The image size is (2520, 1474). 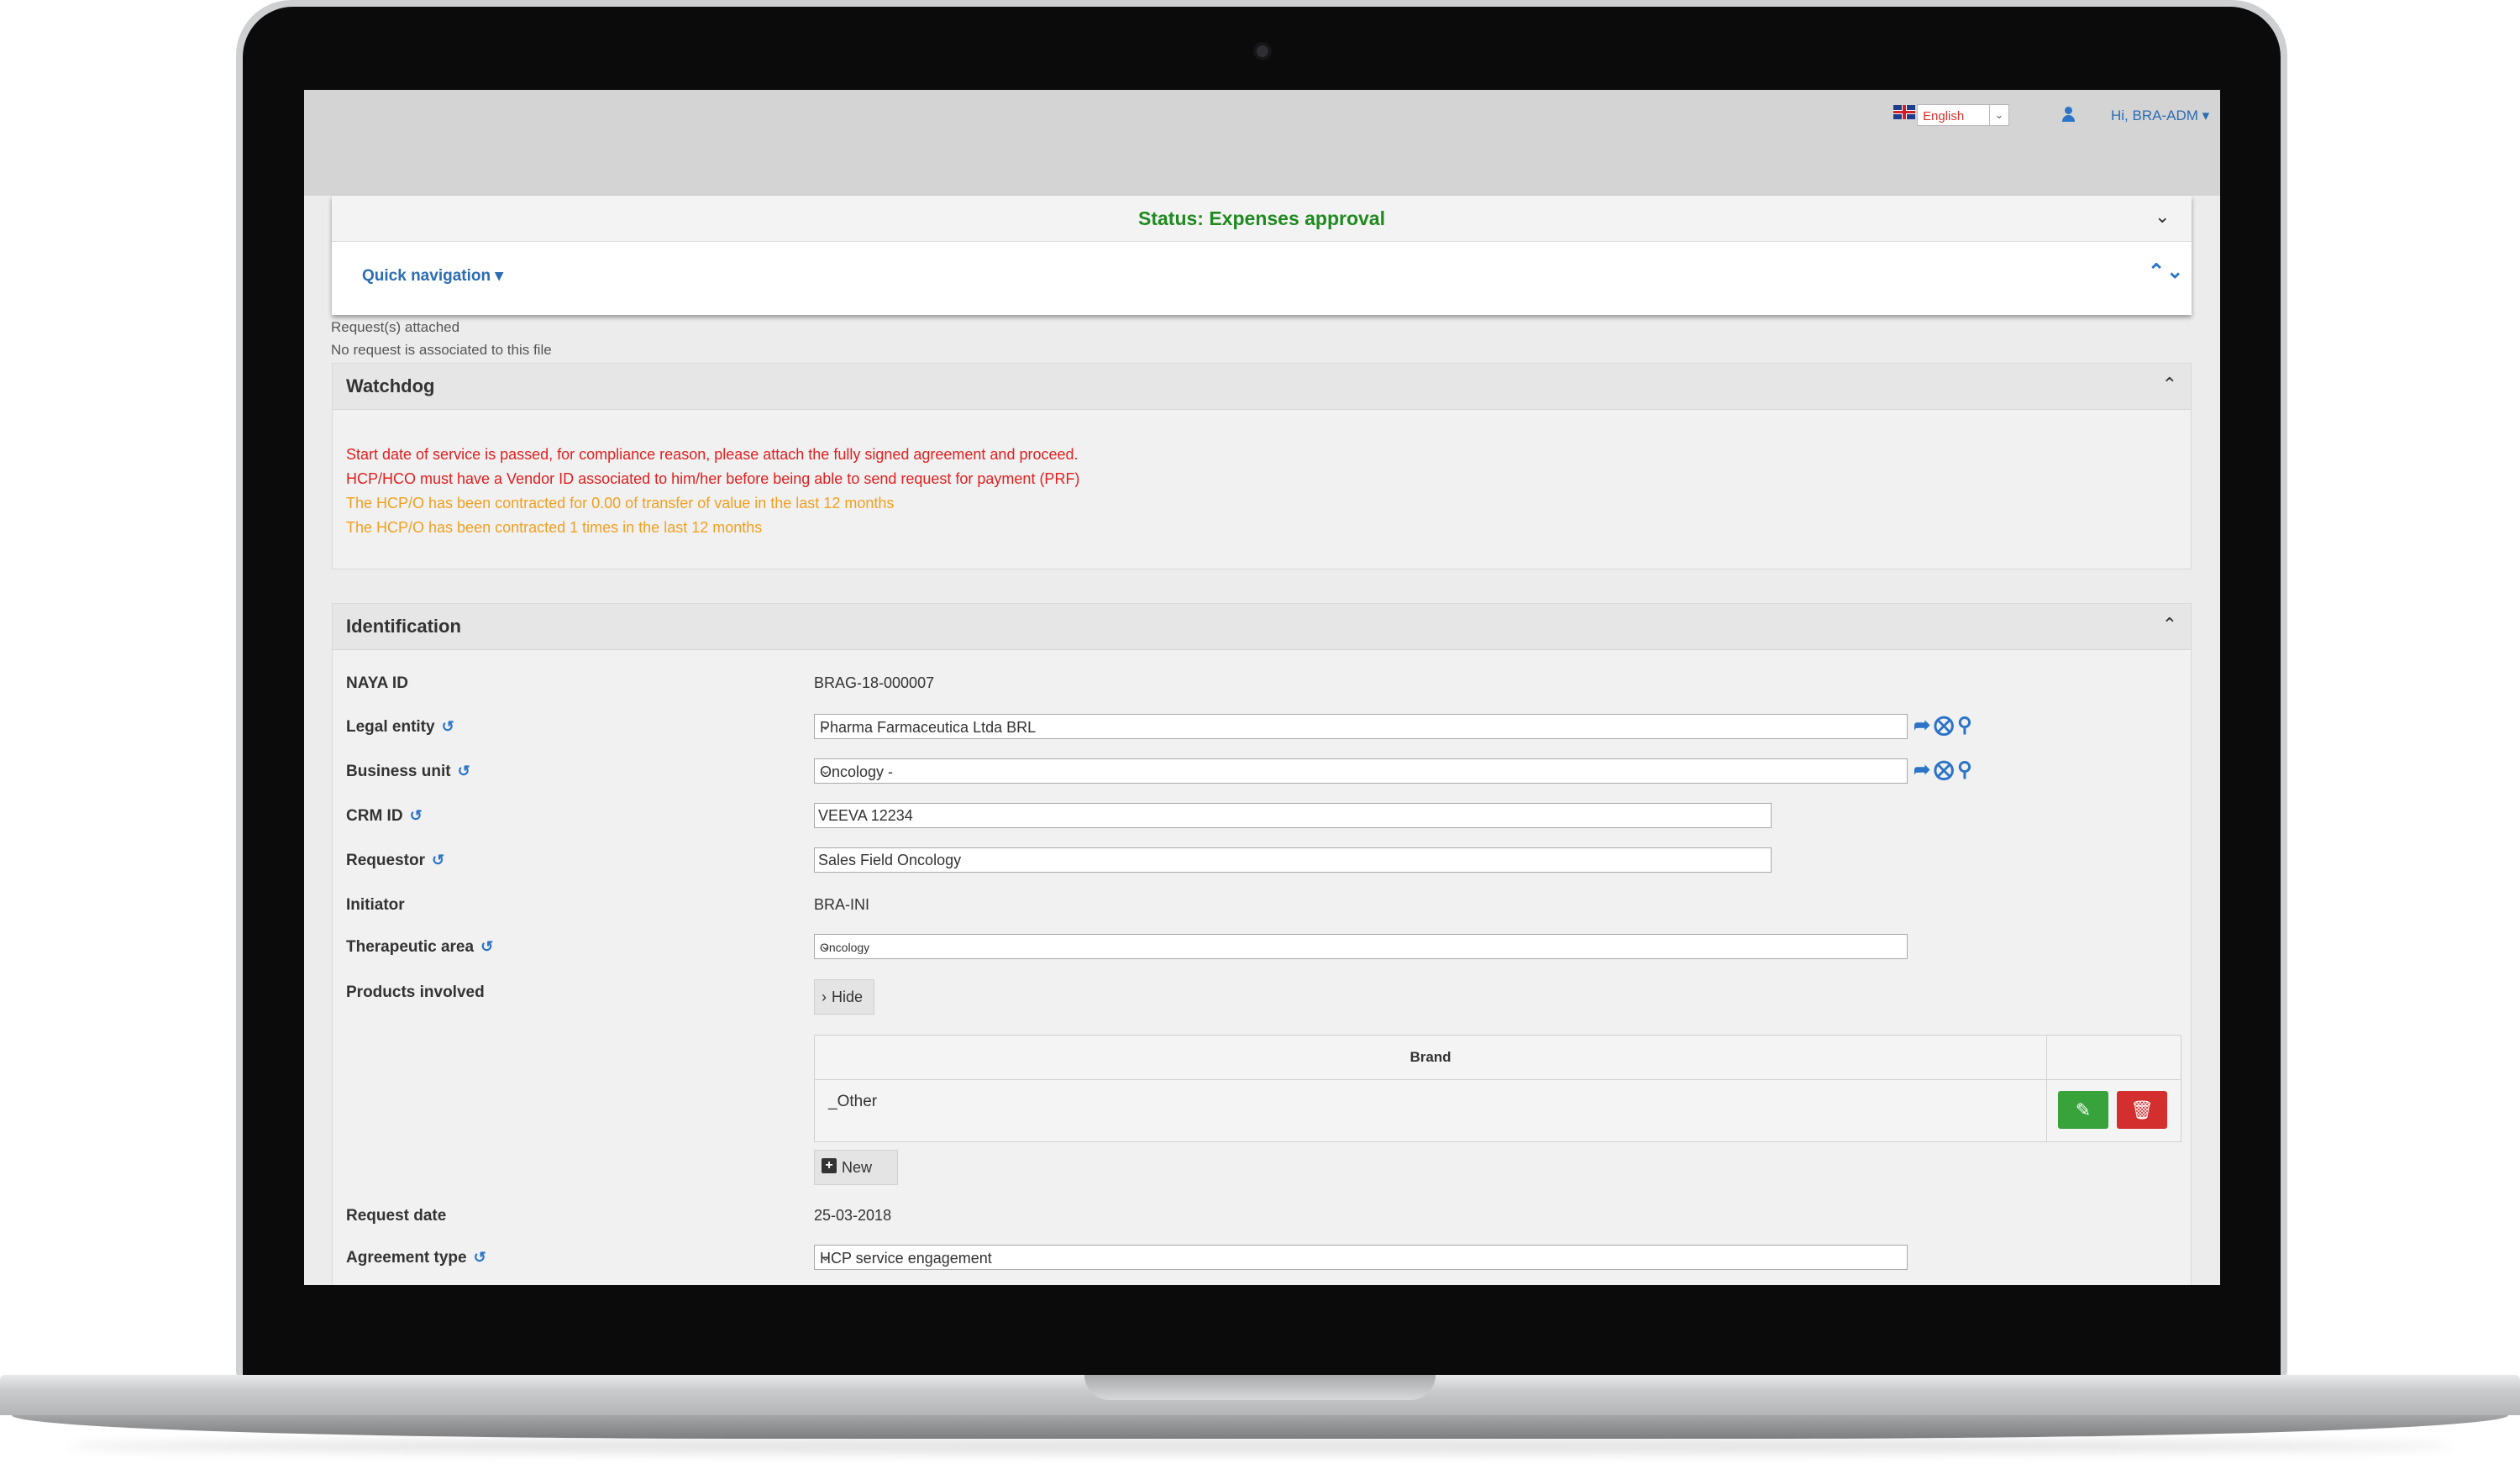 I want to click on therapeutic-area-label: Therapeutic area ↺, so click(x=419, y=948).